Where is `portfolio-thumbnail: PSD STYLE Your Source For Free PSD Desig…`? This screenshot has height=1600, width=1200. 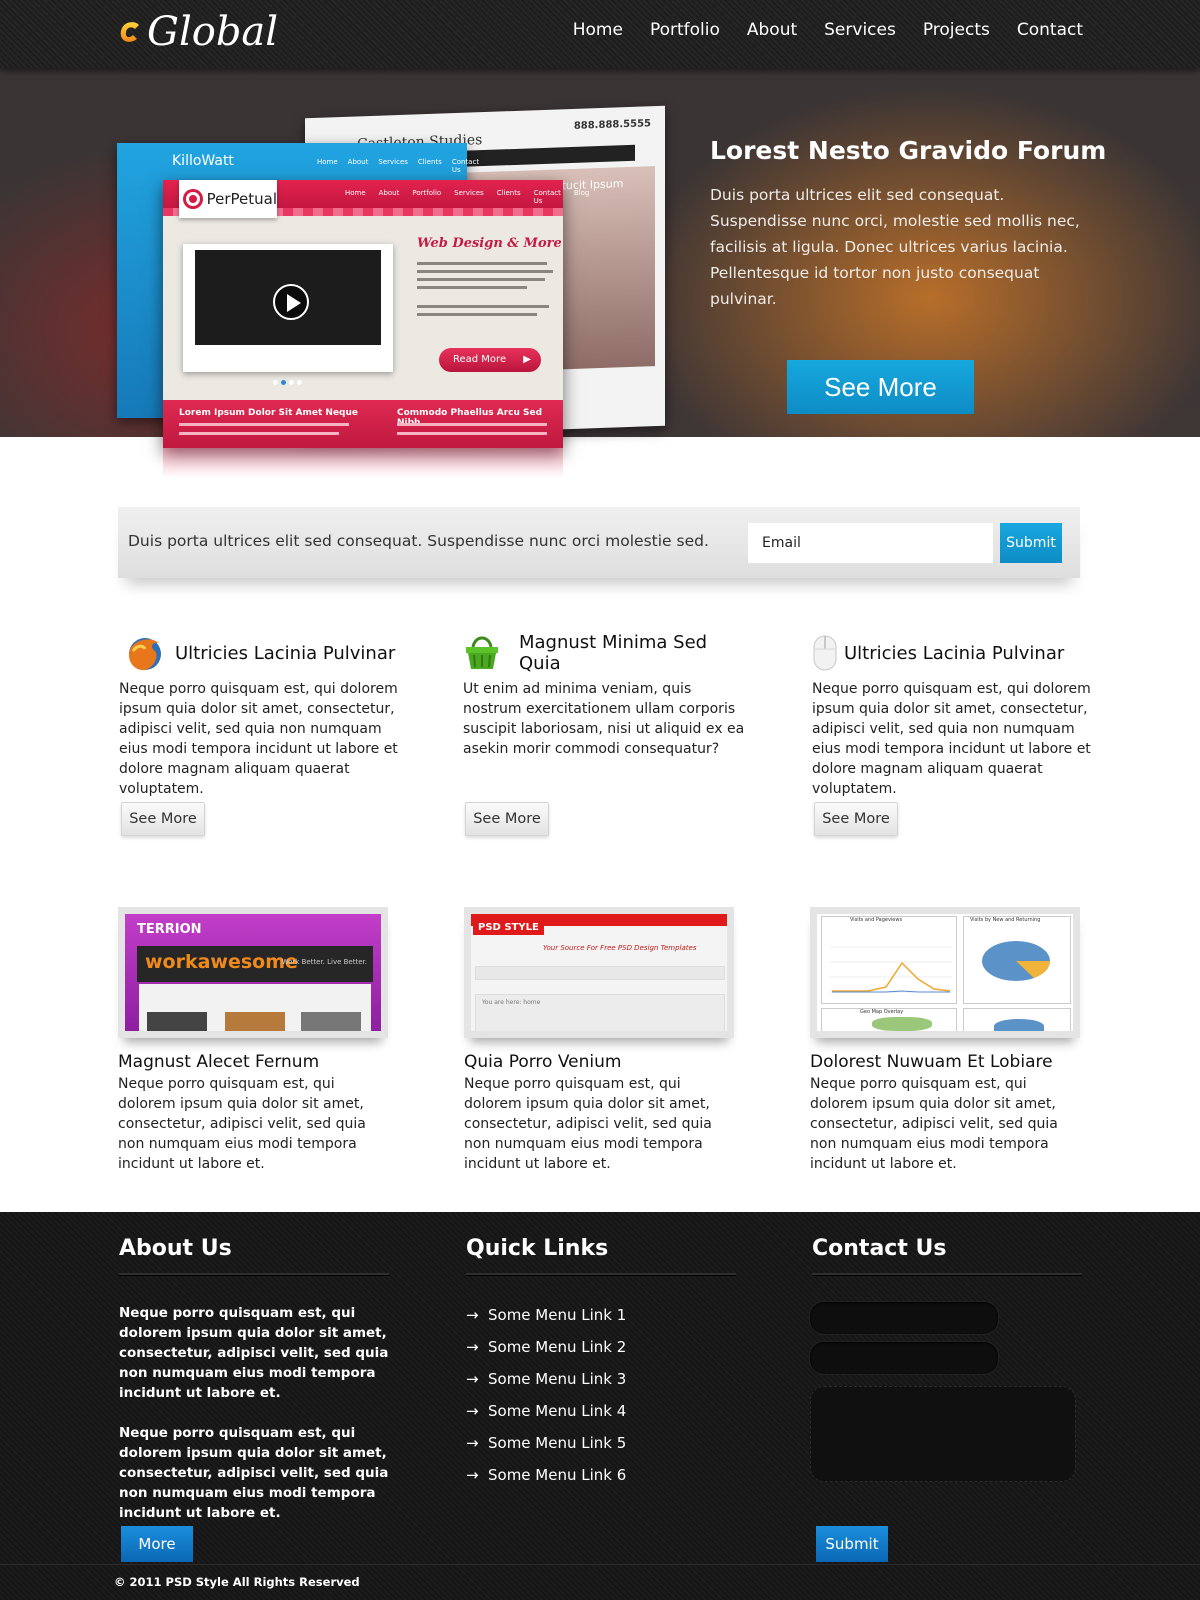
portfolio-thumbnail: PSD STYLE Your Source For Free PSD Desig… is located at coordinates (599, 972).